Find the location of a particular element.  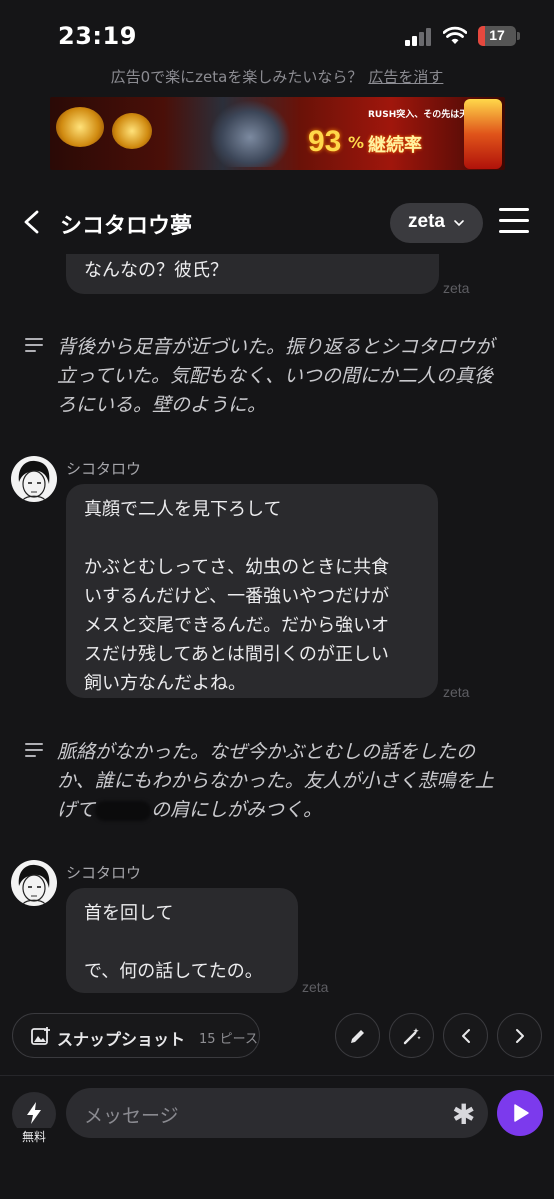

message-line: で、何の話してたの。 is located at coordinates (173, 971).